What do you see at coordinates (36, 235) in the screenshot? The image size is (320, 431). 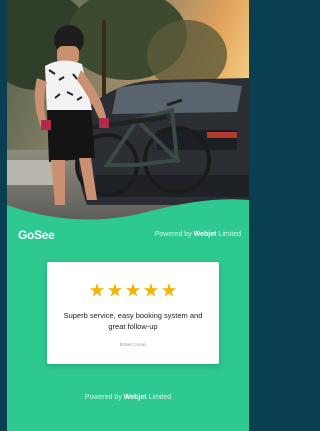 I see `gosee-logo: GoSee` at bounding box center [36, 235].